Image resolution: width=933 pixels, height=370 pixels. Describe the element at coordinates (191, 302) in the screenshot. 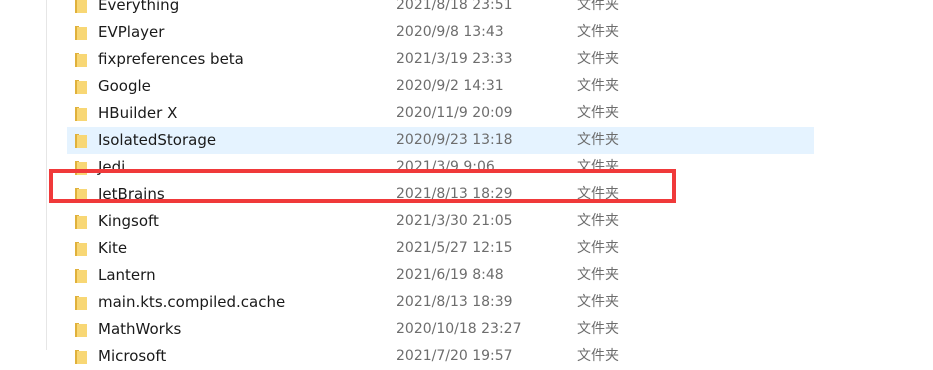

I see `file-name: main.kts.compiled.cache` at that location.